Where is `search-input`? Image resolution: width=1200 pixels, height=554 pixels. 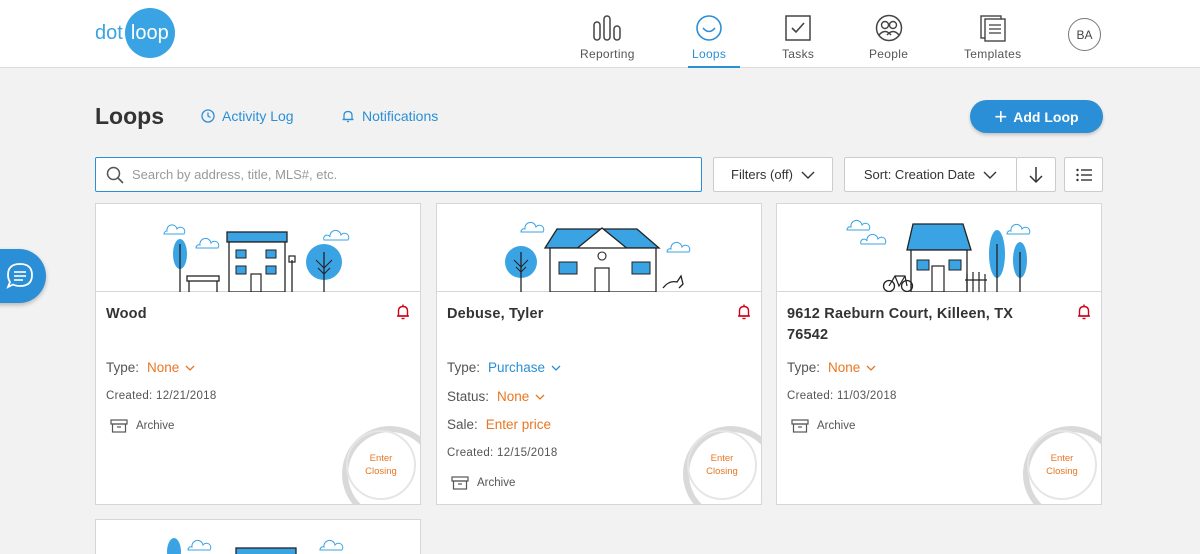 search-input is located at coordinates (402, 174).